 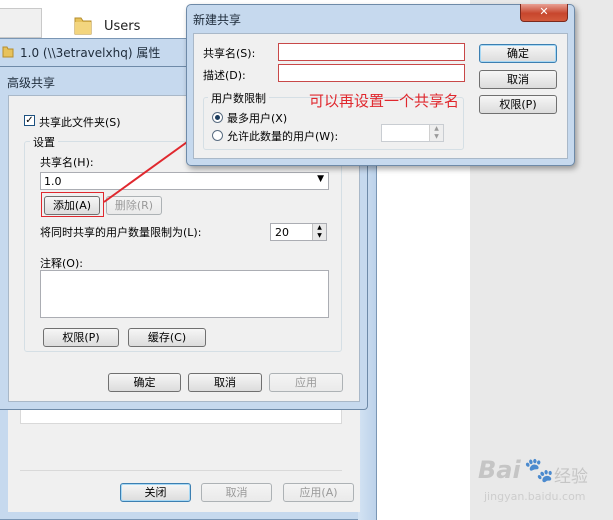 I want to click on new-share-cancel-button: 取消, so click(x=518, y=79).